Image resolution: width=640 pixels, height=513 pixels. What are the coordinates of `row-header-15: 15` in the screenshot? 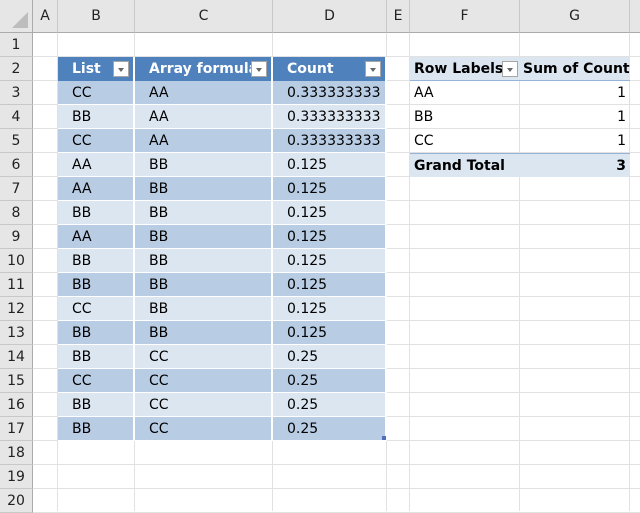 It's located at (16, 381).